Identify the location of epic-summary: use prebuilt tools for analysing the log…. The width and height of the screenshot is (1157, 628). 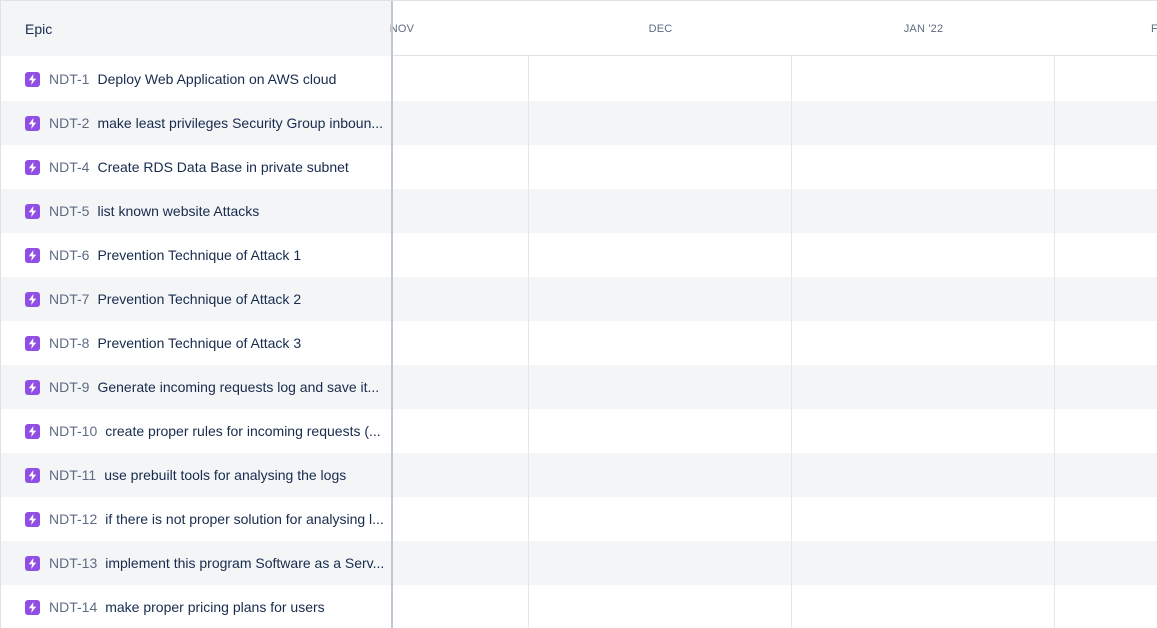
(225, 475).